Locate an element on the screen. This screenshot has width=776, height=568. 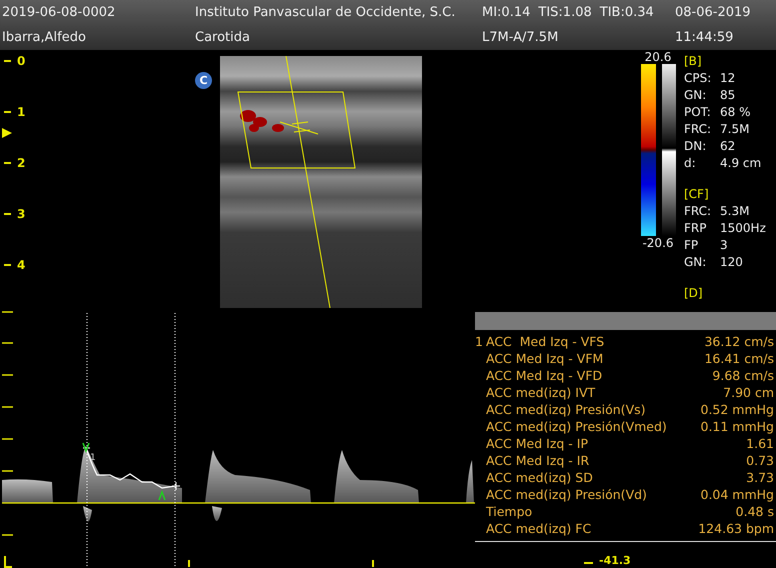
measurement-label: ACC Med Izq - VFD is located at coordinates (545, 375).